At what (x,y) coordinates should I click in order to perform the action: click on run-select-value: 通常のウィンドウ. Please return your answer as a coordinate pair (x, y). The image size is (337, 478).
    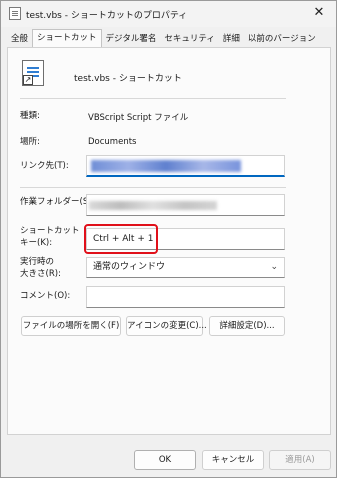
    Looking at the image, I should click on (129, 267).